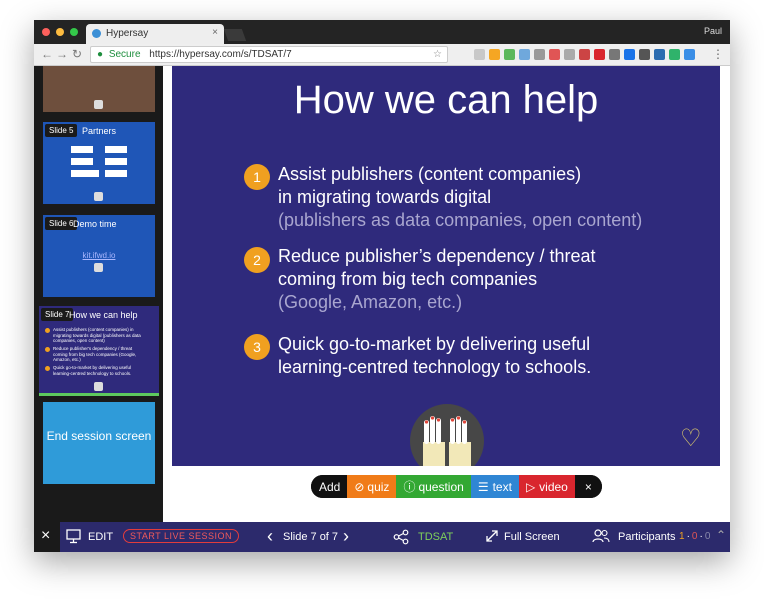  I want to click on tab-hypersay: Hypersay ×, so click(155, 34).